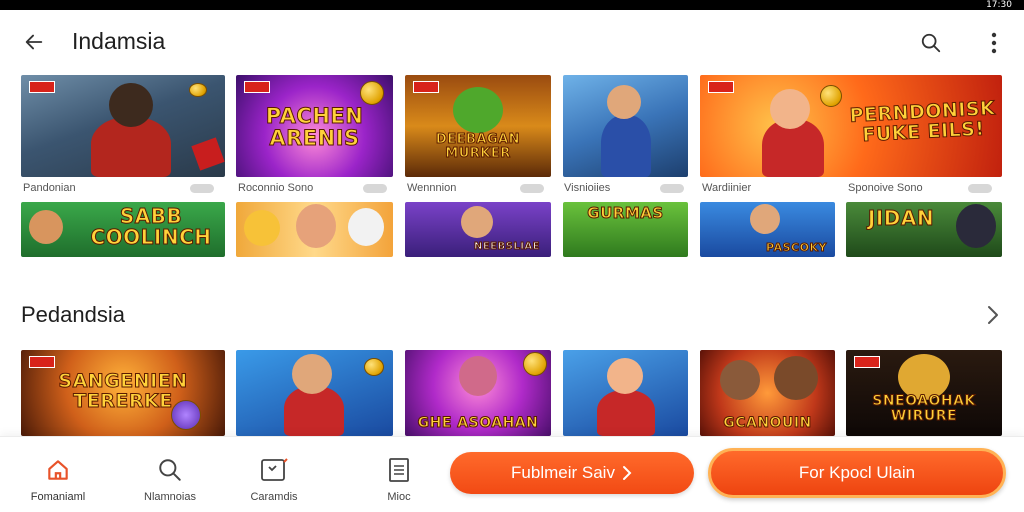  I want to click on nav-item-search: Nlamnoias, so click(170, 479).